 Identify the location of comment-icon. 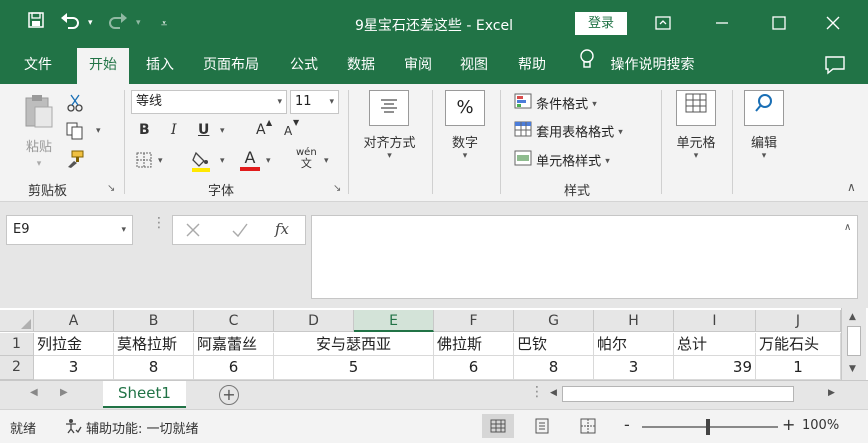
(835, 65).